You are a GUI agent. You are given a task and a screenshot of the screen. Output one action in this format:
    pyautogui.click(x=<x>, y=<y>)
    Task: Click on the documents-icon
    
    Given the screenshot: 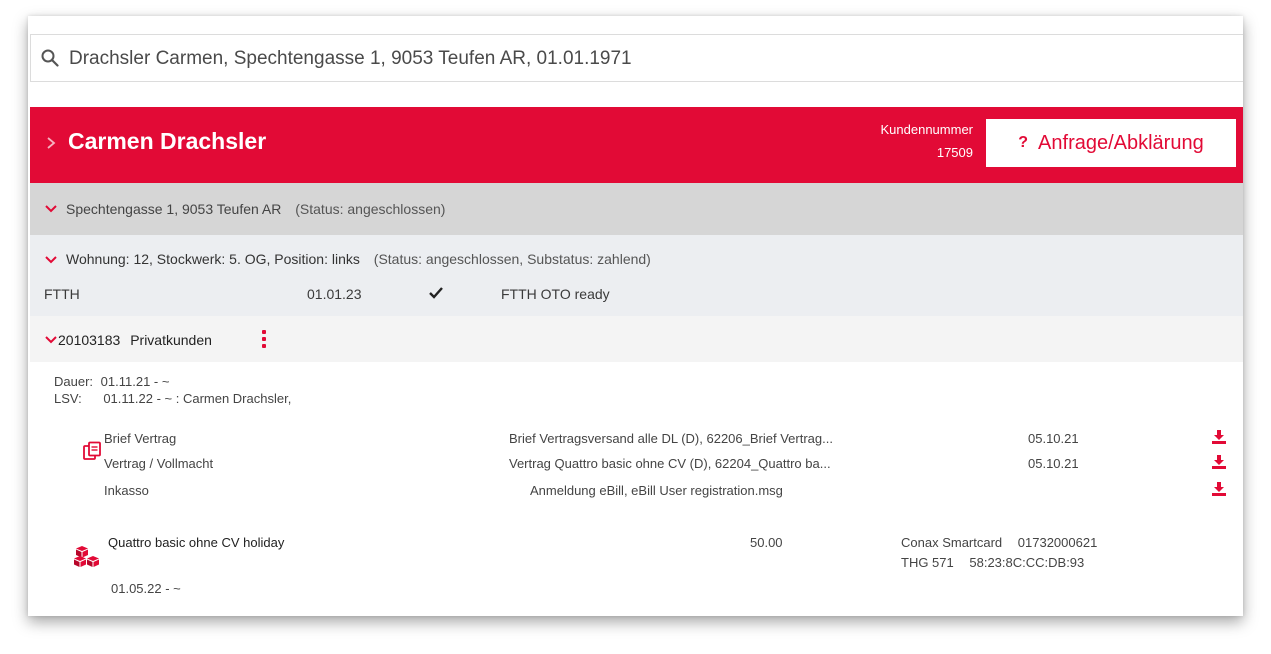 What is the action you would take?
    pyautogui.click(x=92, y=450)
    